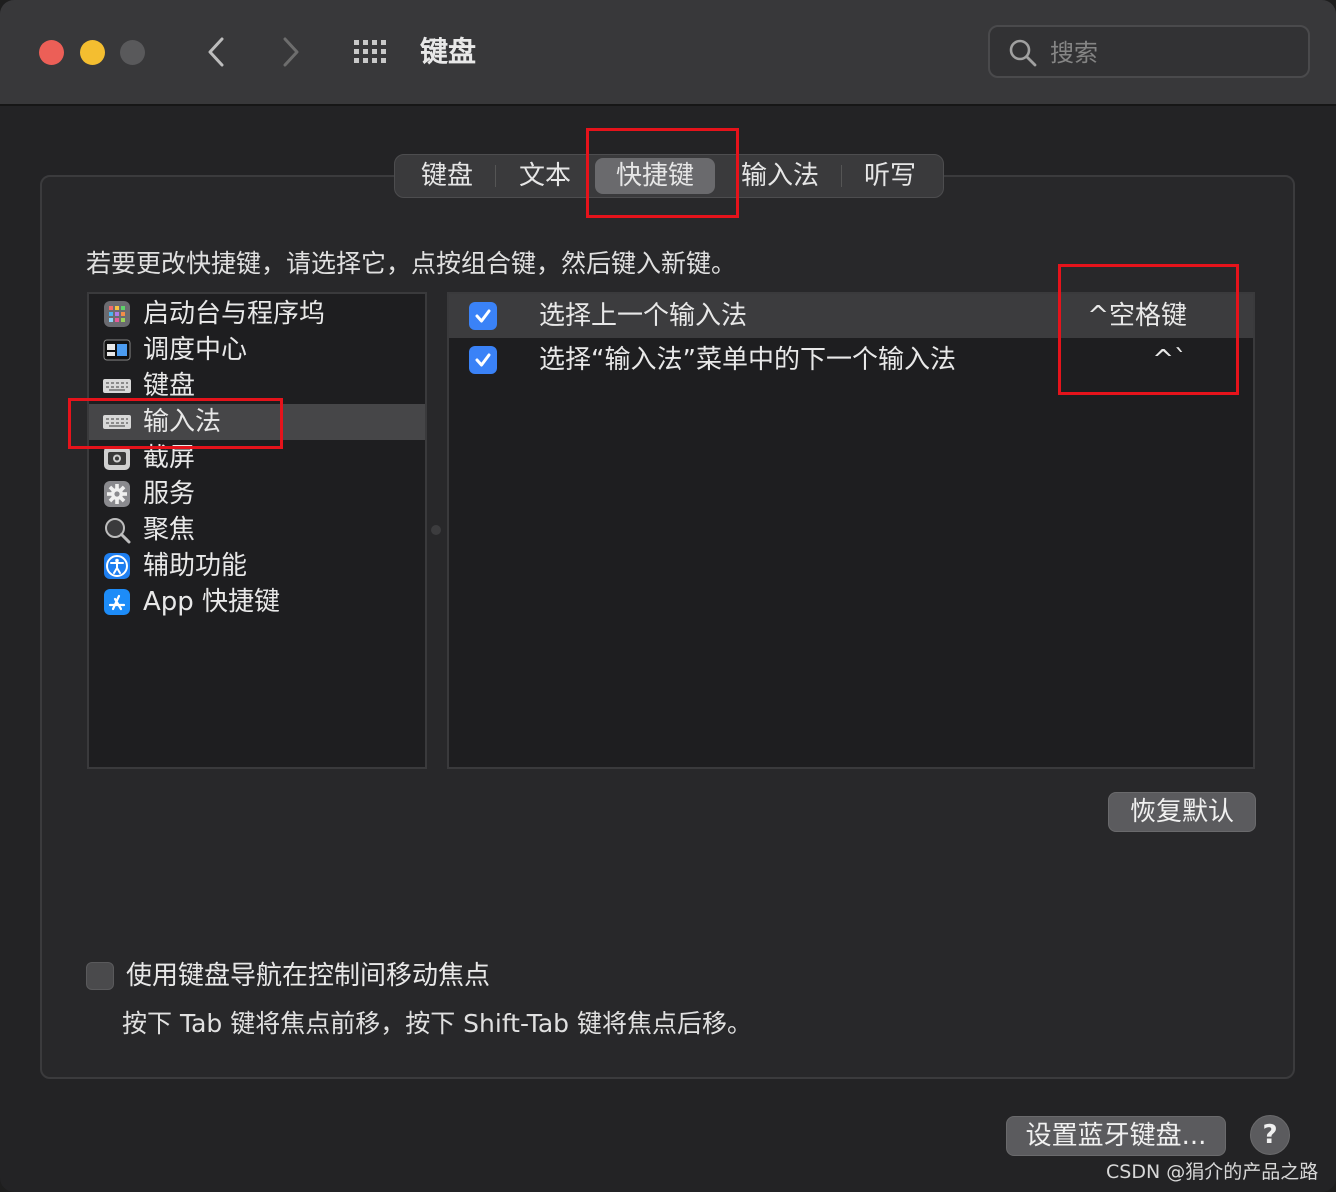  I want to click on launchpad-icon, so click(117, 314).